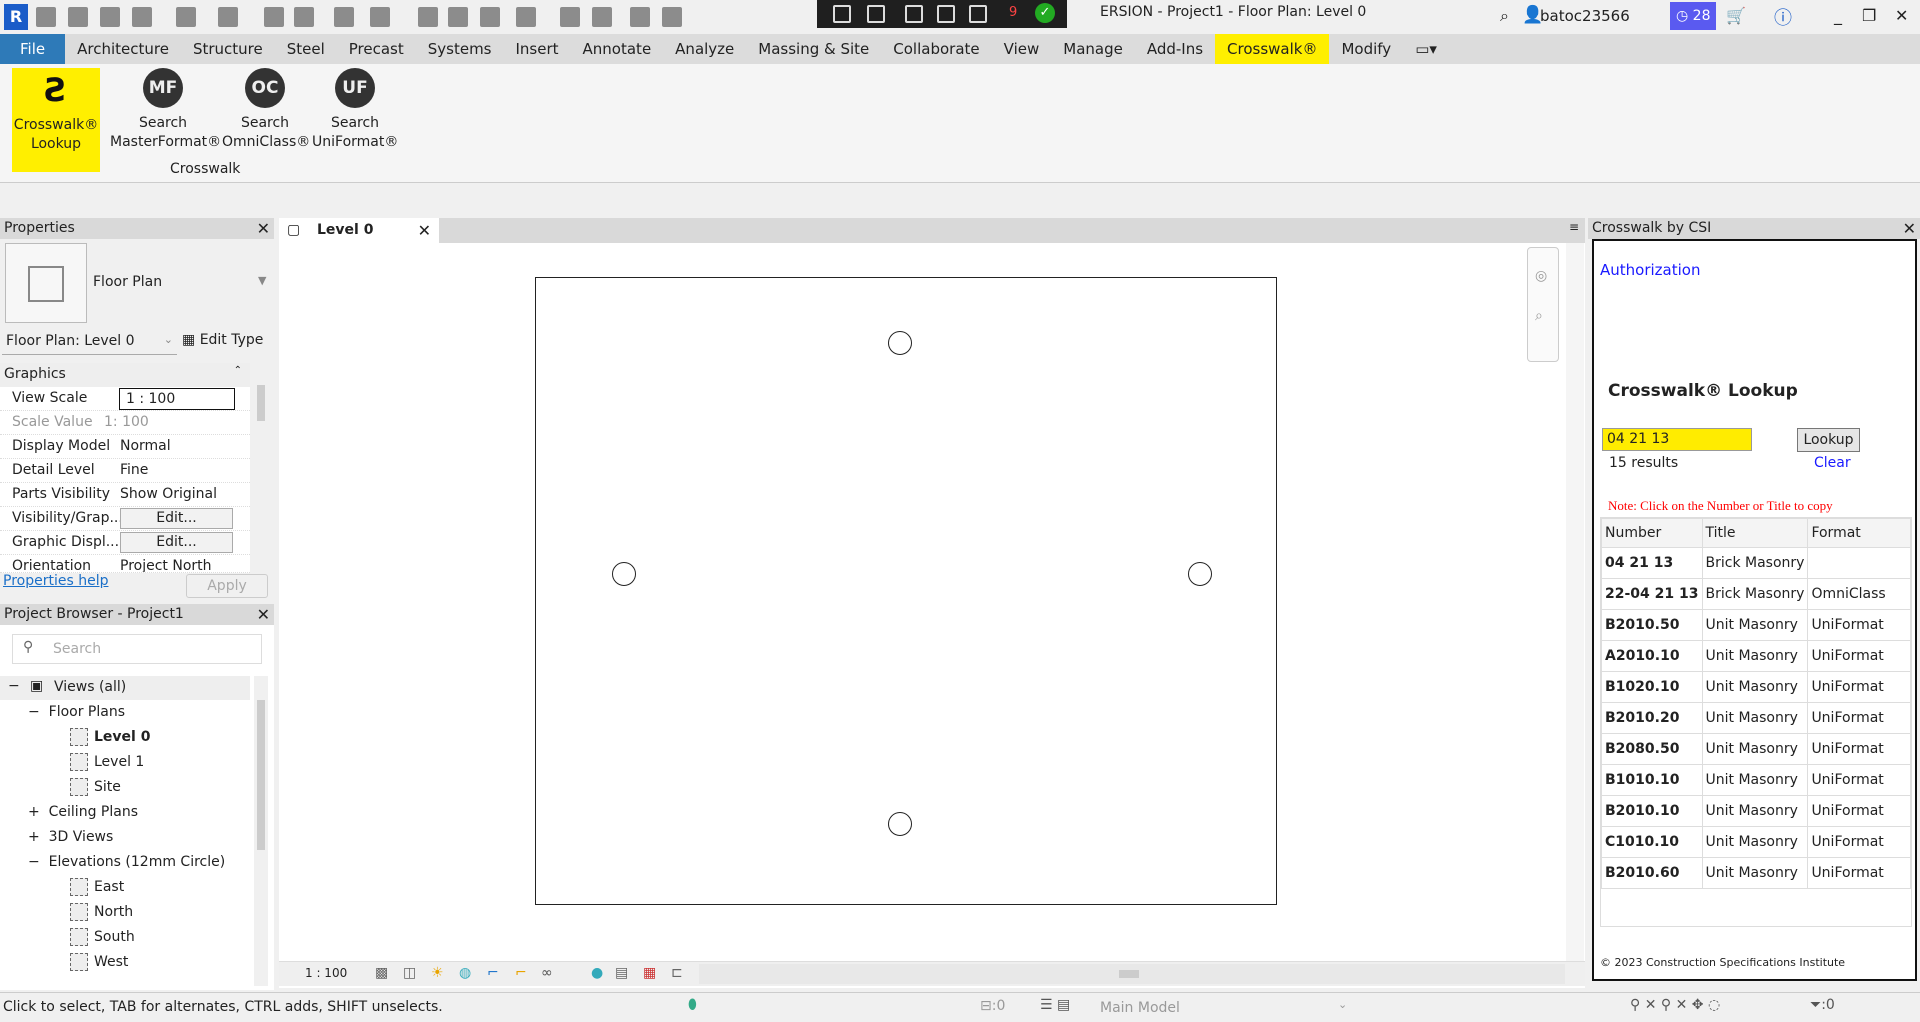  What do you see at coordinates (261, 468) in the screenshot?
I see `properties-scrollbar` at bounding box center [261, 468].